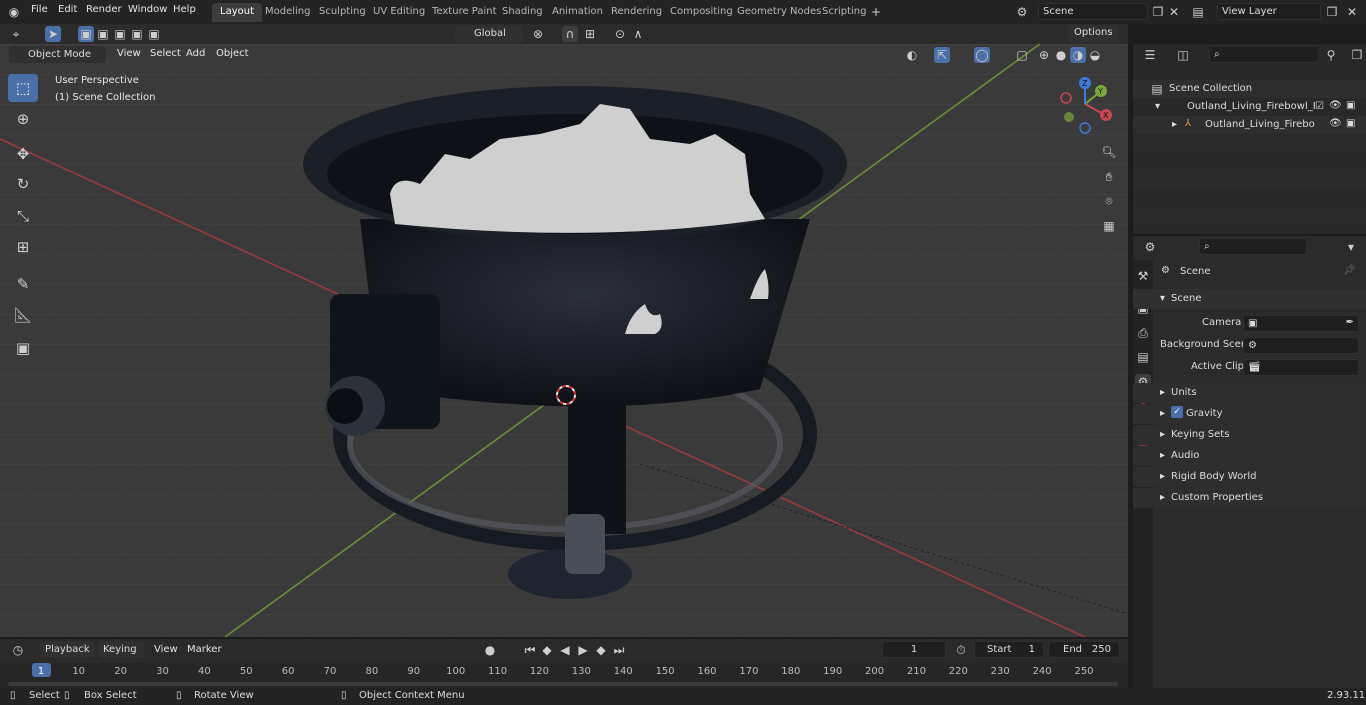  Describe the element at coordinates (1157, 106) in the screenshot. I see `expand-chevron-icon: ▾` at that location.